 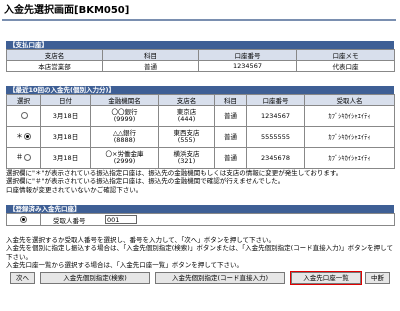 I want to click on branch-code: (555), so click(x=186, y=140).